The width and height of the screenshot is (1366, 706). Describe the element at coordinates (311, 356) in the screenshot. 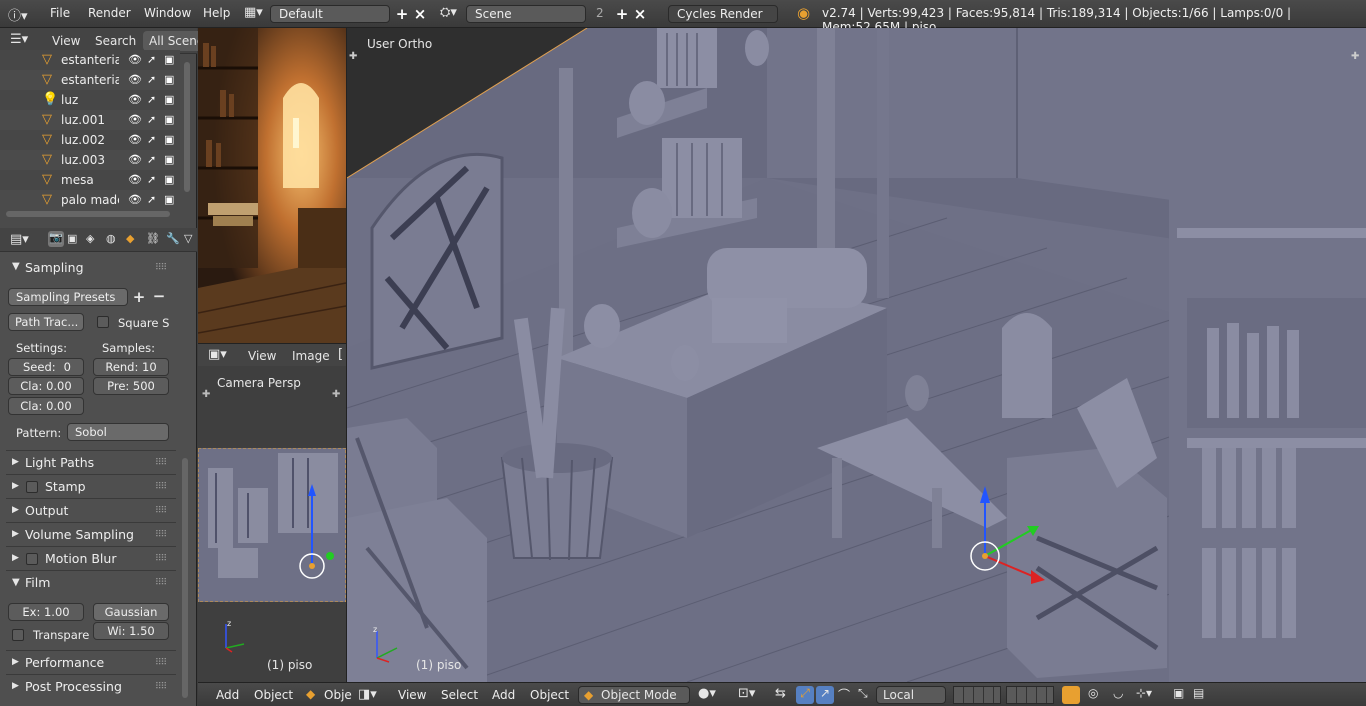

I see `image-menu-image: Image` at that location.